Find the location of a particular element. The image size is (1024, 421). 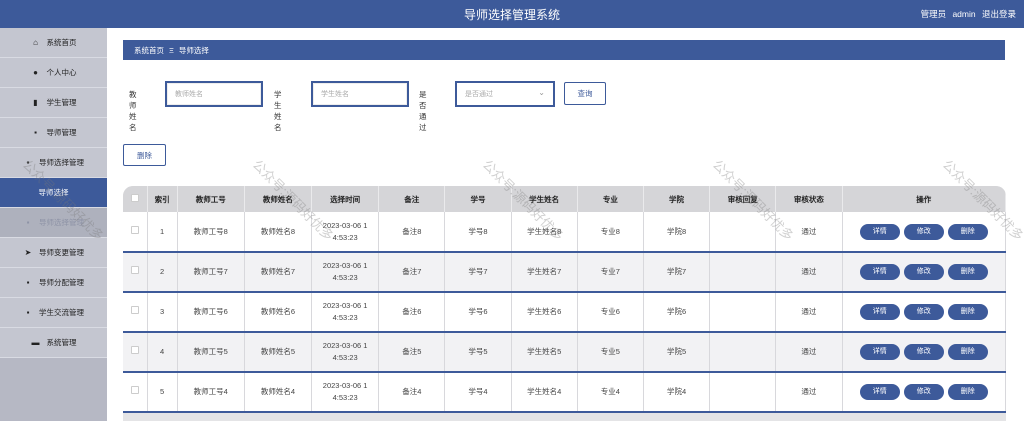

sidebar-subitem-selection: 导师选择 is located at coordinates (53, 193).